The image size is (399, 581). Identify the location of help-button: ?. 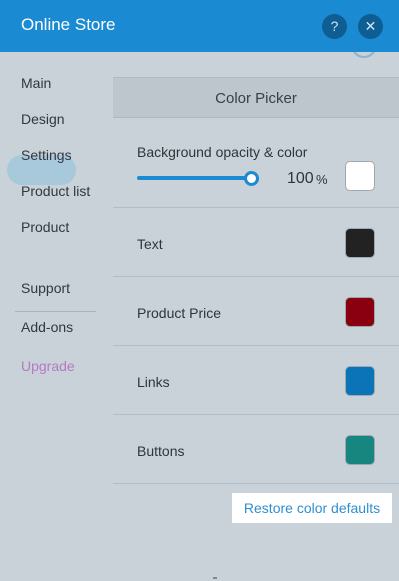
(334, 26).